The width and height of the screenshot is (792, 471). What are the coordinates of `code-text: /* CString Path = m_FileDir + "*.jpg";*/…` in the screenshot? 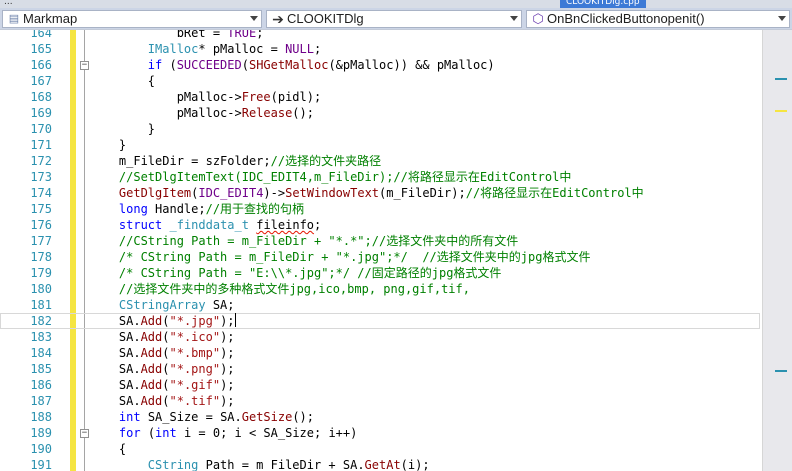 It's located at (340, 257).